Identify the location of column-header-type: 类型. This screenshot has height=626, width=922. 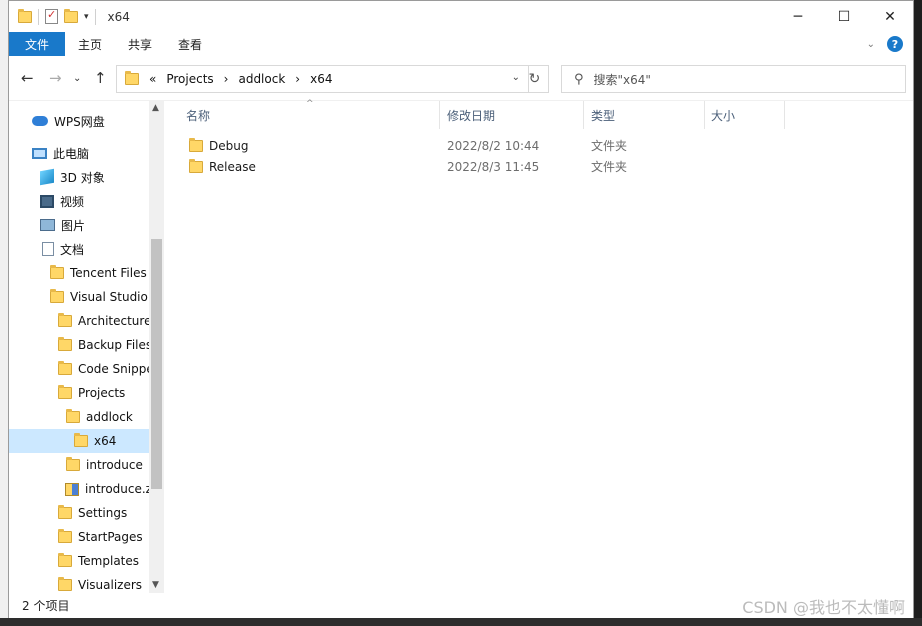
(603, 115).